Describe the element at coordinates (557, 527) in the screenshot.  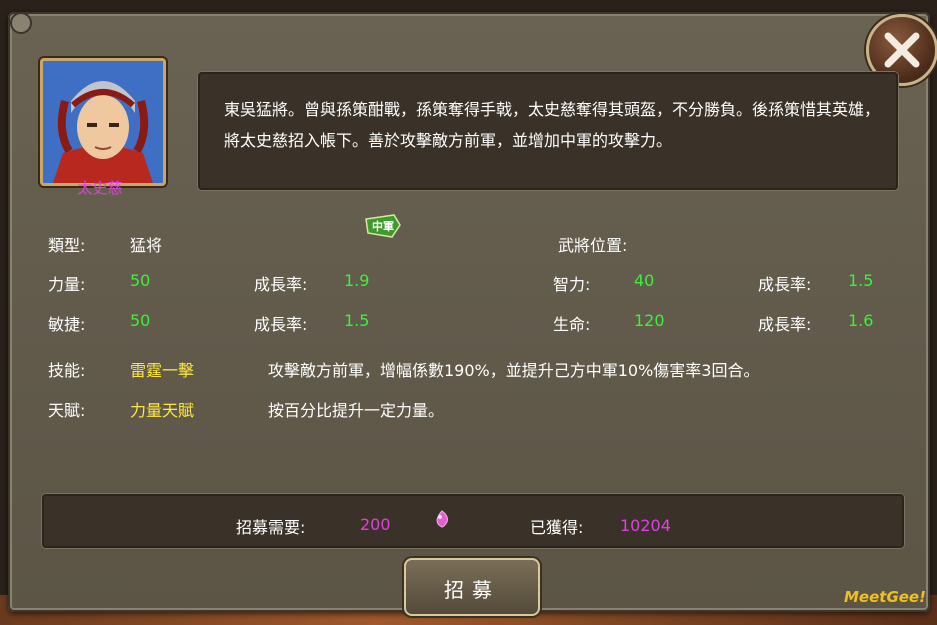
I see `owned-label: 已獲得:` at that location.